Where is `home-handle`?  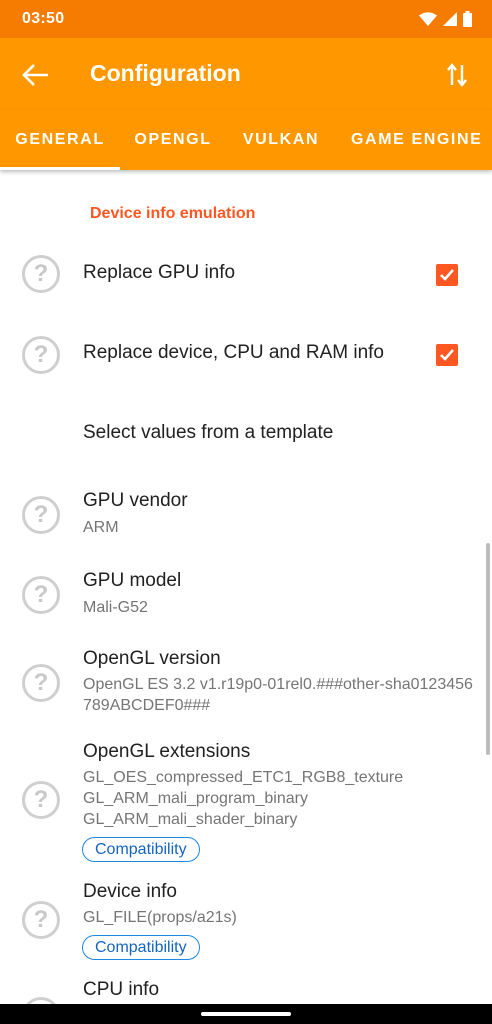
home-handle is located at coordinates (246, 1014).